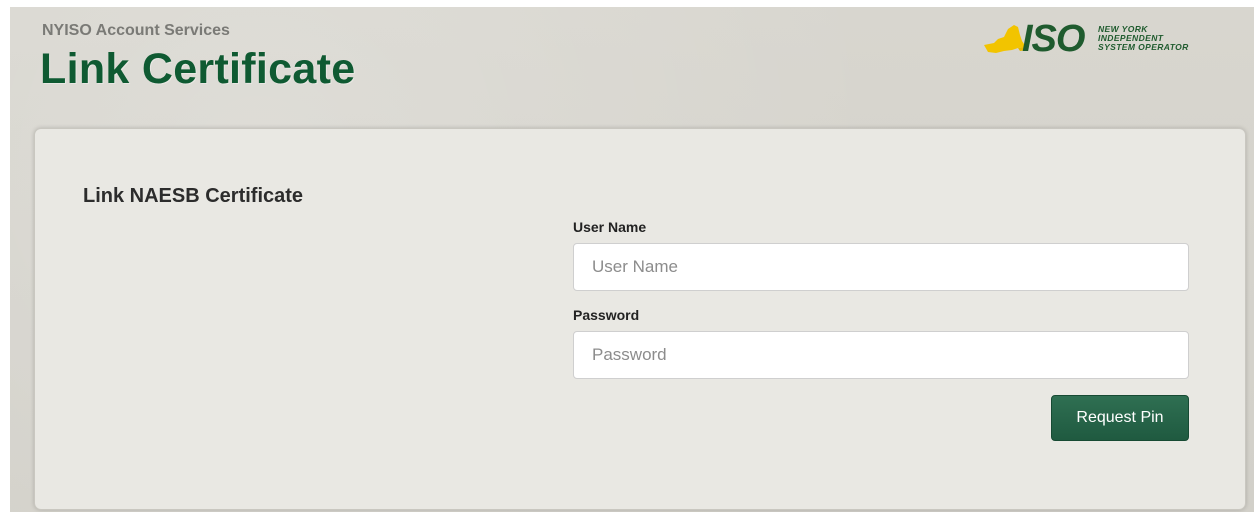 This screenshot has width=1254, height=512. I want to click on request-pin-button: Request Pin, so click(1120, 418).